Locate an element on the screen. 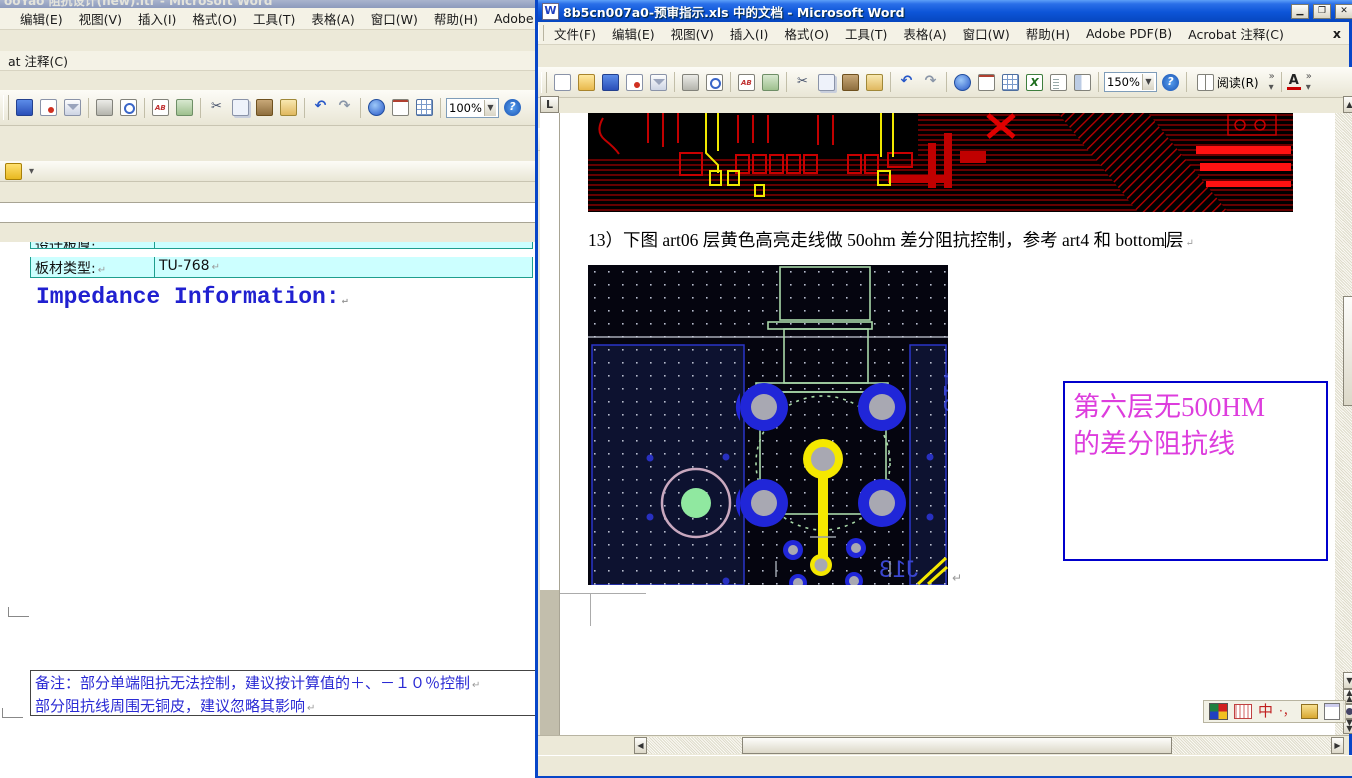  cut-icon is located at coordinates (802, 82).